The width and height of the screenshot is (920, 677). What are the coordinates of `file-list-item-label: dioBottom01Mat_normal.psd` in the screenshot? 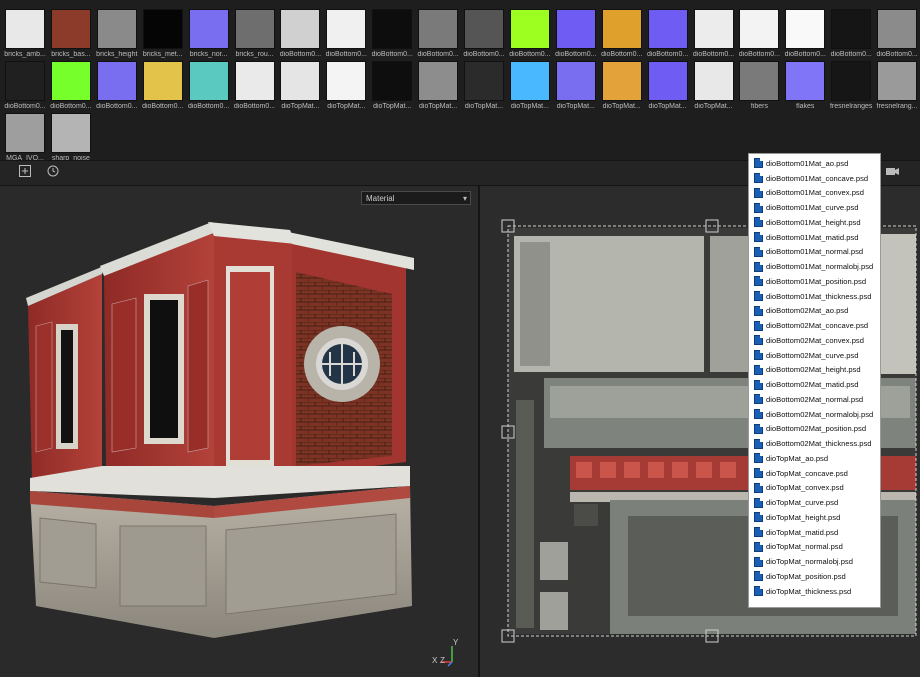 It's located at (815, 252).